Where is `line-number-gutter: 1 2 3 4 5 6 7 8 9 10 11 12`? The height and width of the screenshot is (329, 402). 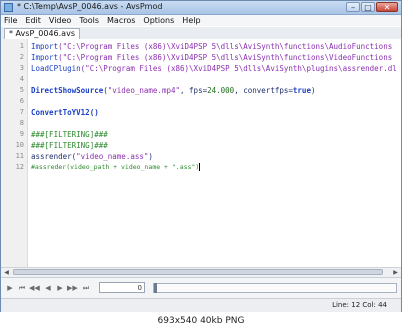
line-number-gutter: 1 2 3 4 5 6 7 8 9 10 11 12 is located at coordinates (14, 153).